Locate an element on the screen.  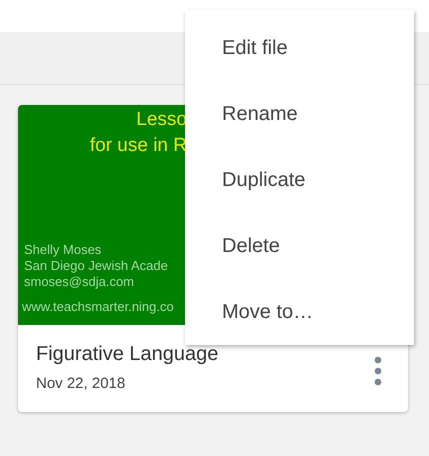
slide-author-text: smoses@sdja.com is located at coordinates (80, 282).